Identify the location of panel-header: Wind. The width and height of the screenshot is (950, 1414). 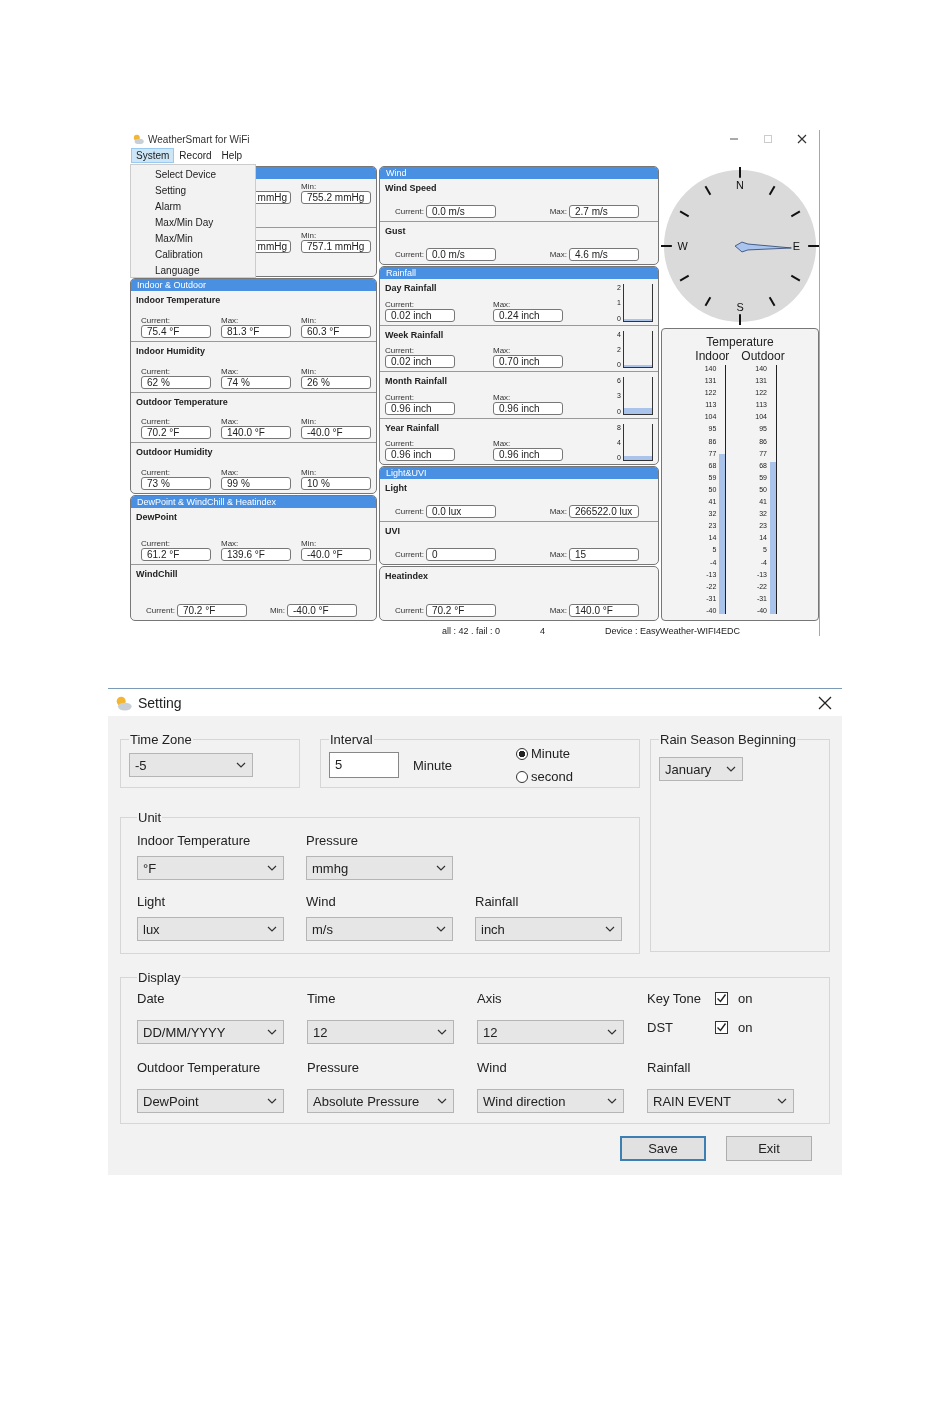
(519, 173).